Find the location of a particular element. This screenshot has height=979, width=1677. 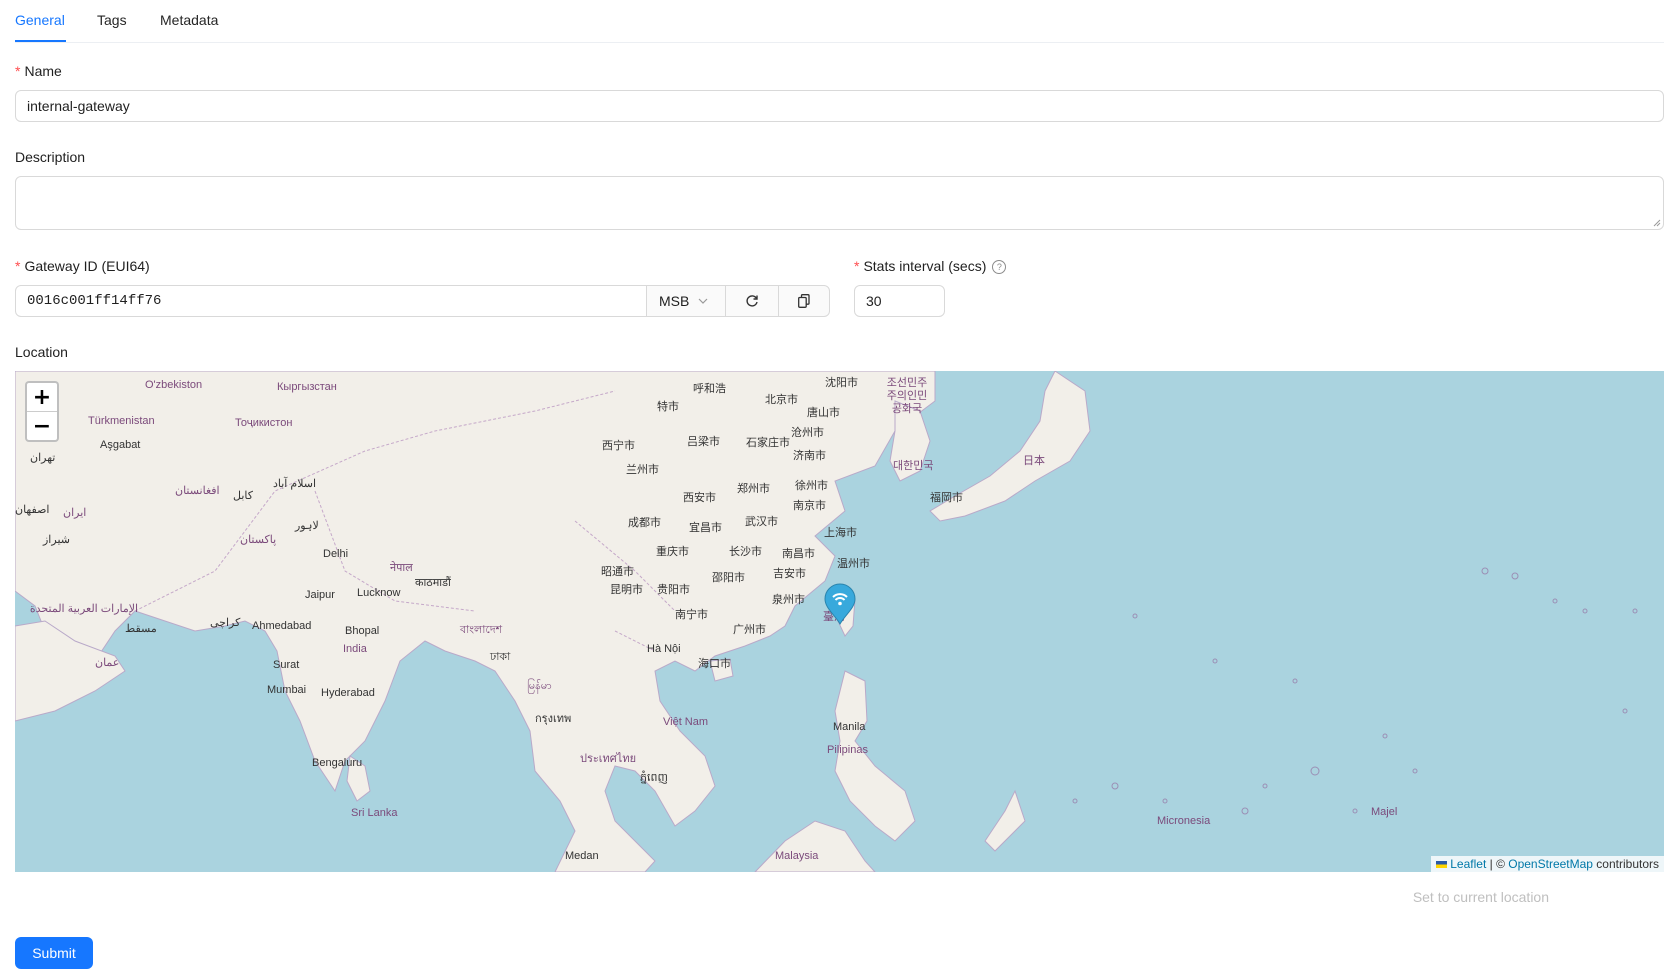

map-label: 武汉市 is located at coordinates (761, 522).